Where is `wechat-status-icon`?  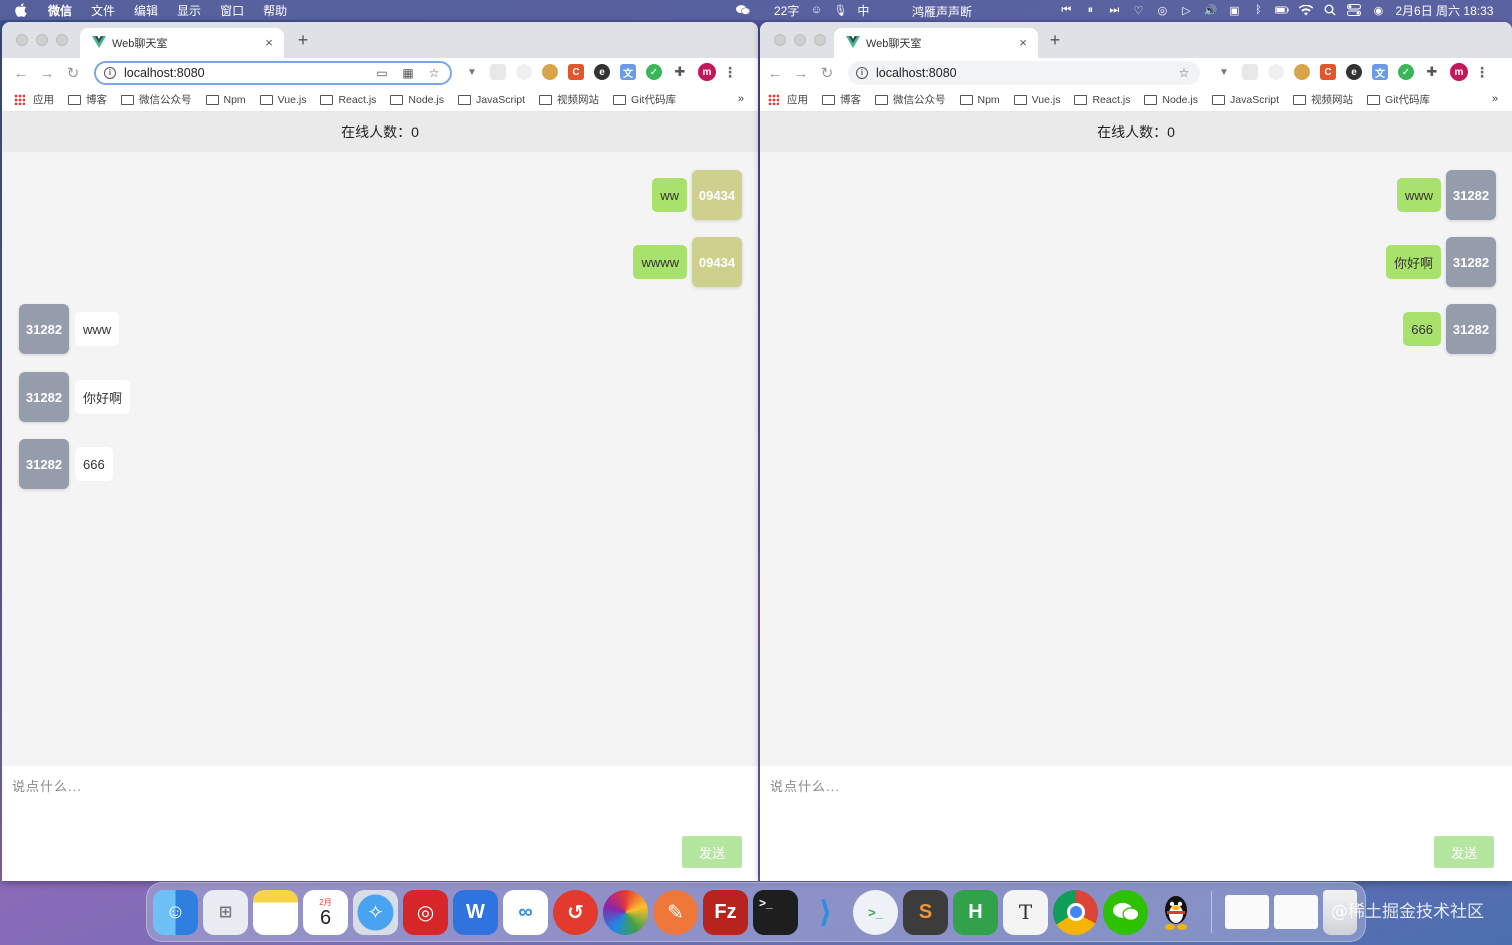 wechat-status-icon is located at coordinates (743, 10).